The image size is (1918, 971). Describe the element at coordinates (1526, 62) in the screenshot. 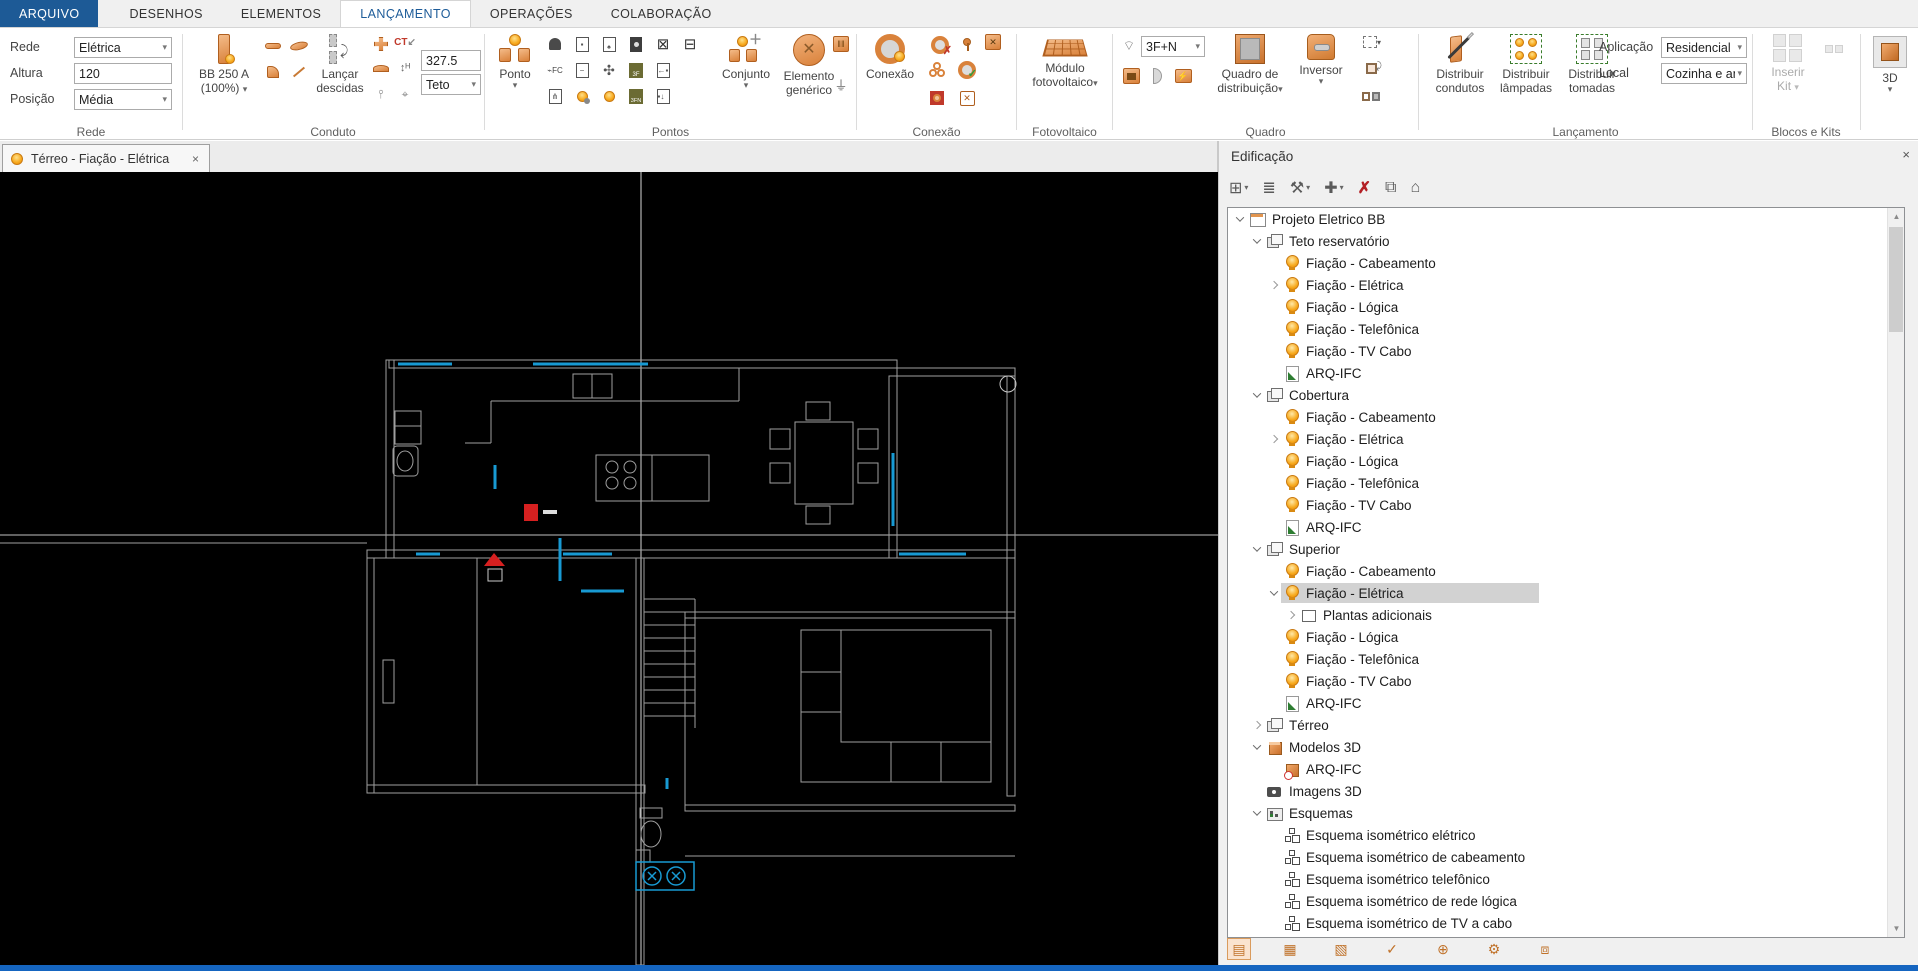

I see `distribuir-lampadas-button: Distribuir lâmpadas` at that location.